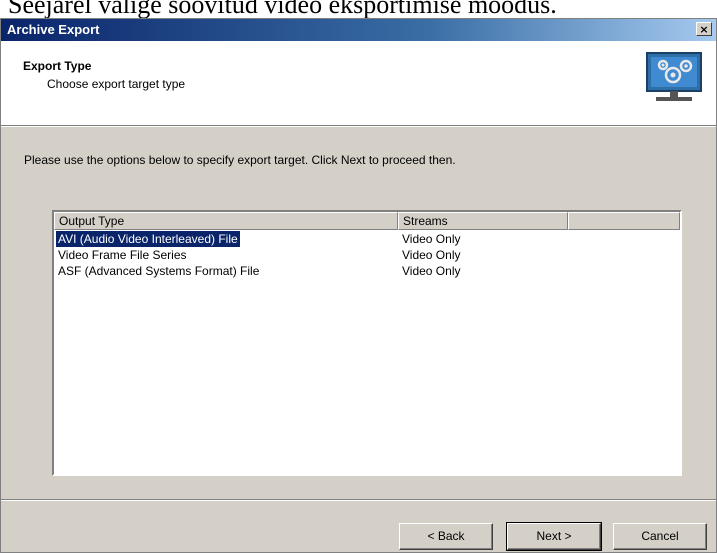 The width and height of the screenshot is (717, 553). I want to click on list-item: Video Frame File Series Video Only, so click(367, 255).